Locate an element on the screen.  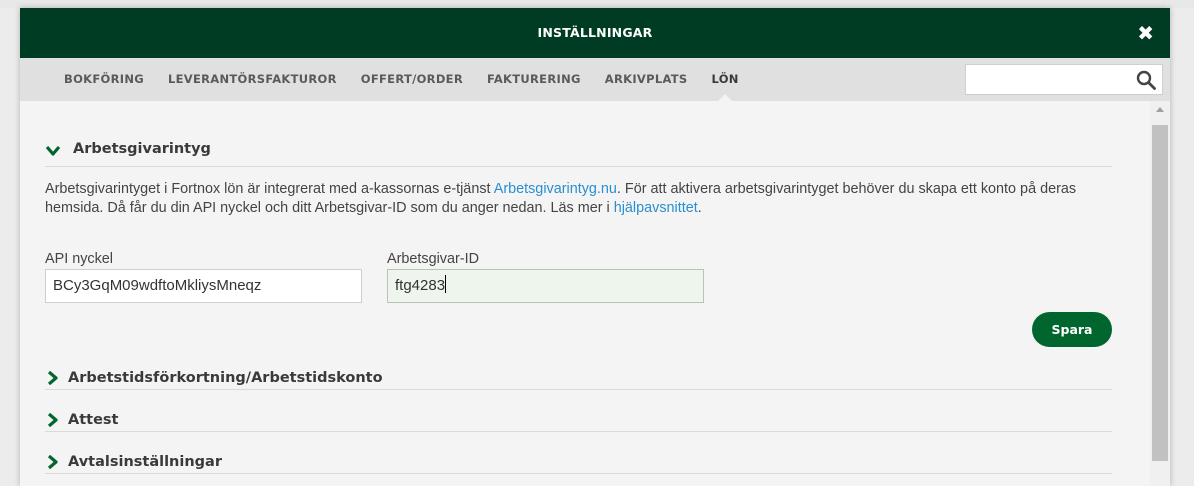
text-cursor is located at coordinates (446, 284).